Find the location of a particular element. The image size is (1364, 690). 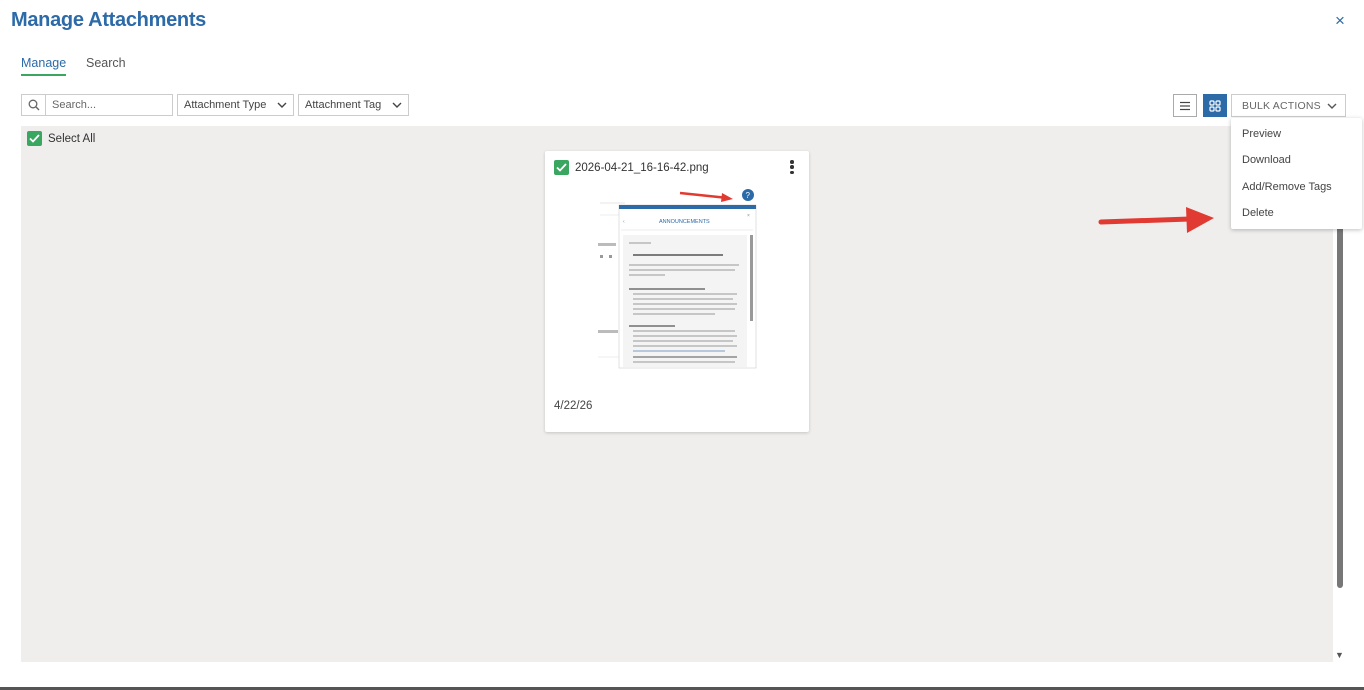

select-all: Select All is located at coordinates (61, 138).